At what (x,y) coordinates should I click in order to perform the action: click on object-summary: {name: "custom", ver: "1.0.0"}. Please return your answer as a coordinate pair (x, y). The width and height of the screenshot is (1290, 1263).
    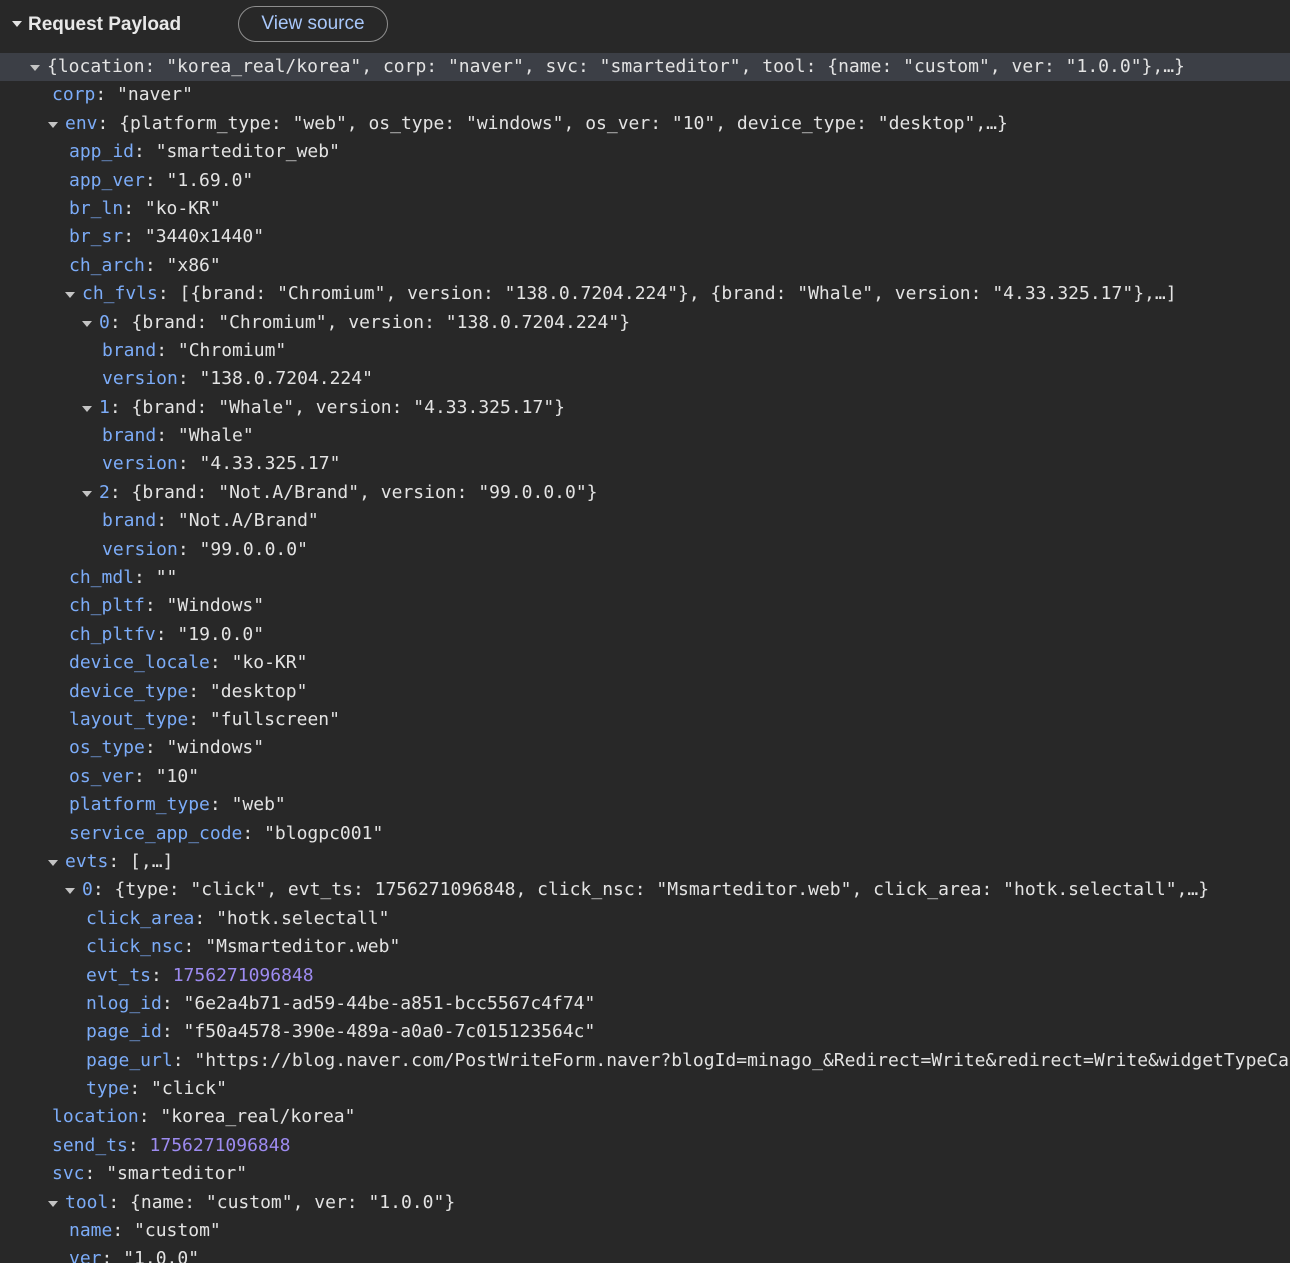
    Looking at the image, I should click on (293, 1202).